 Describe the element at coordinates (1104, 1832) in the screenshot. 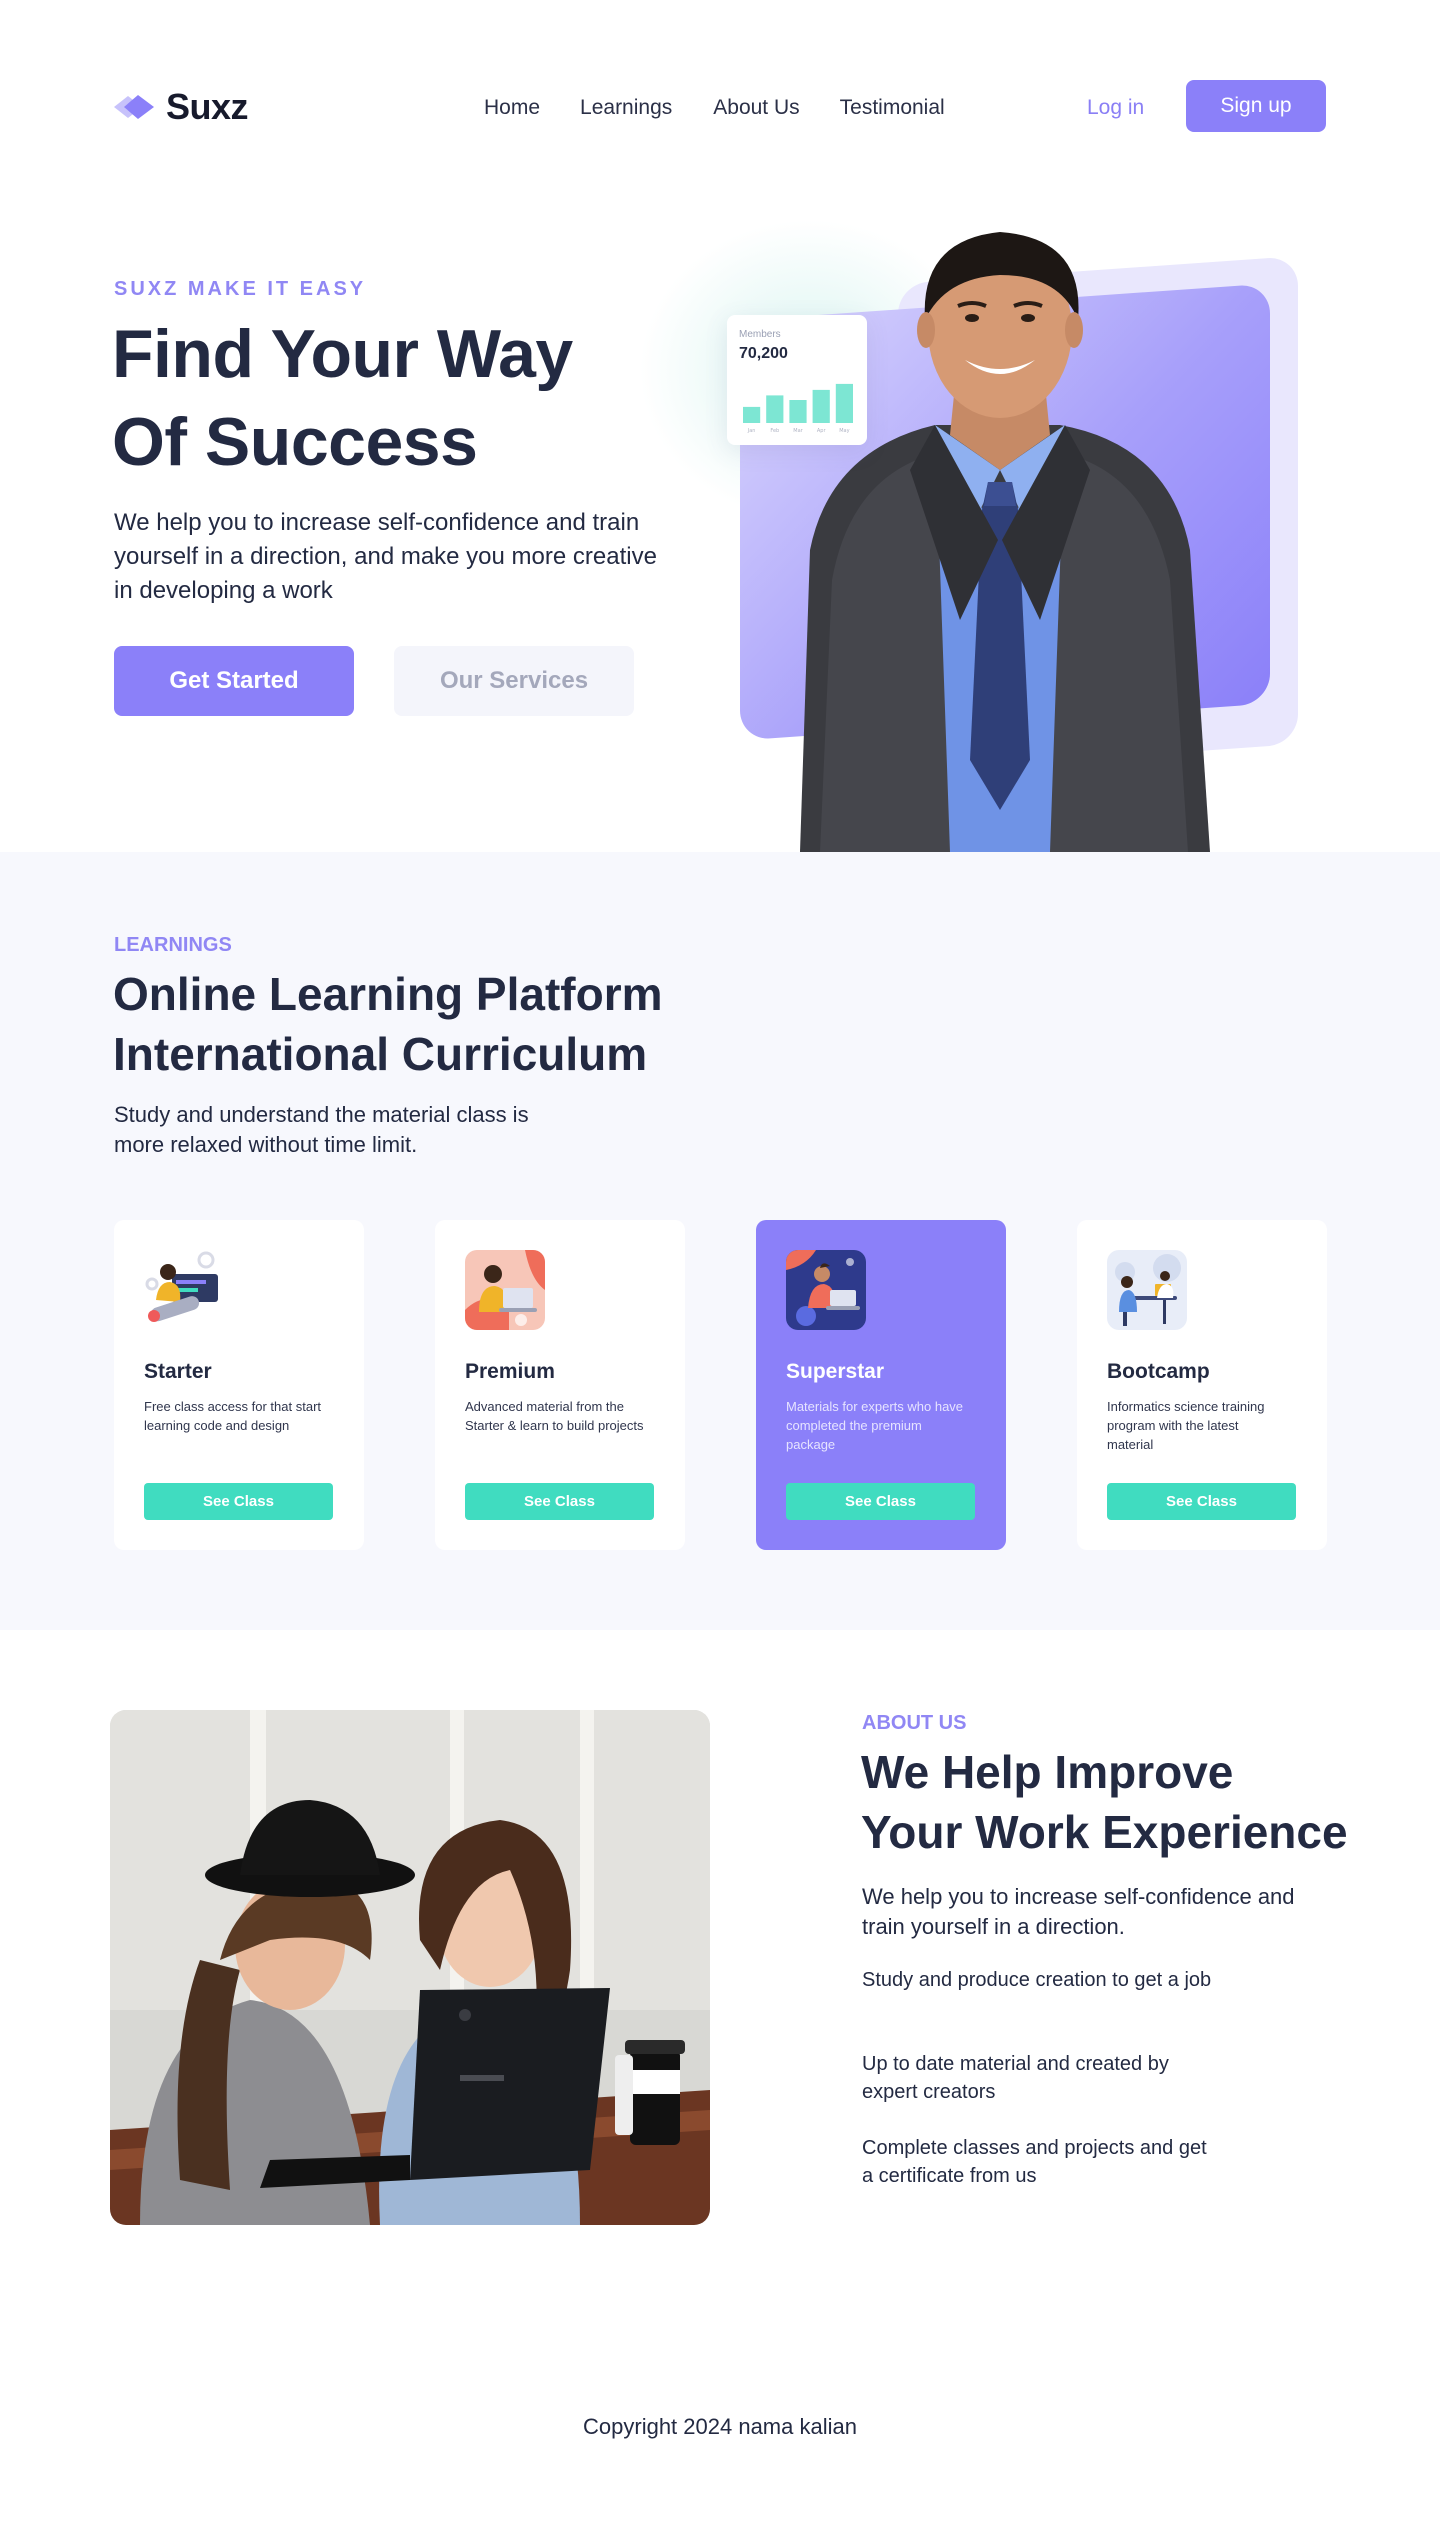

I see `about-title-line-2: Your Work Experience` at that location.